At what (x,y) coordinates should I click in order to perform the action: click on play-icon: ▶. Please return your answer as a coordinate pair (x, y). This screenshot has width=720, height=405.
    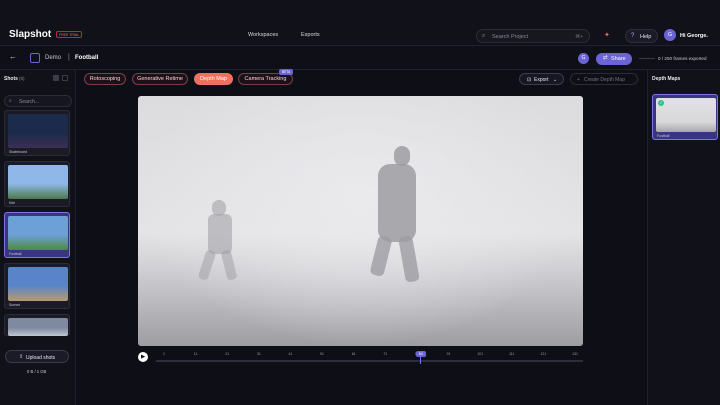
    Looking at the image, I should click on (143, 356).